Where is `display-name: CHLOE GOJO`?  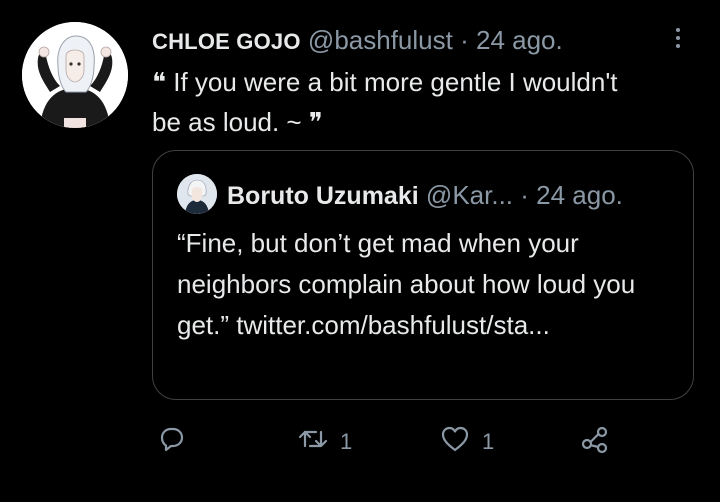
display-name: CHLOE GOJO is located at coordinates (226, 41).